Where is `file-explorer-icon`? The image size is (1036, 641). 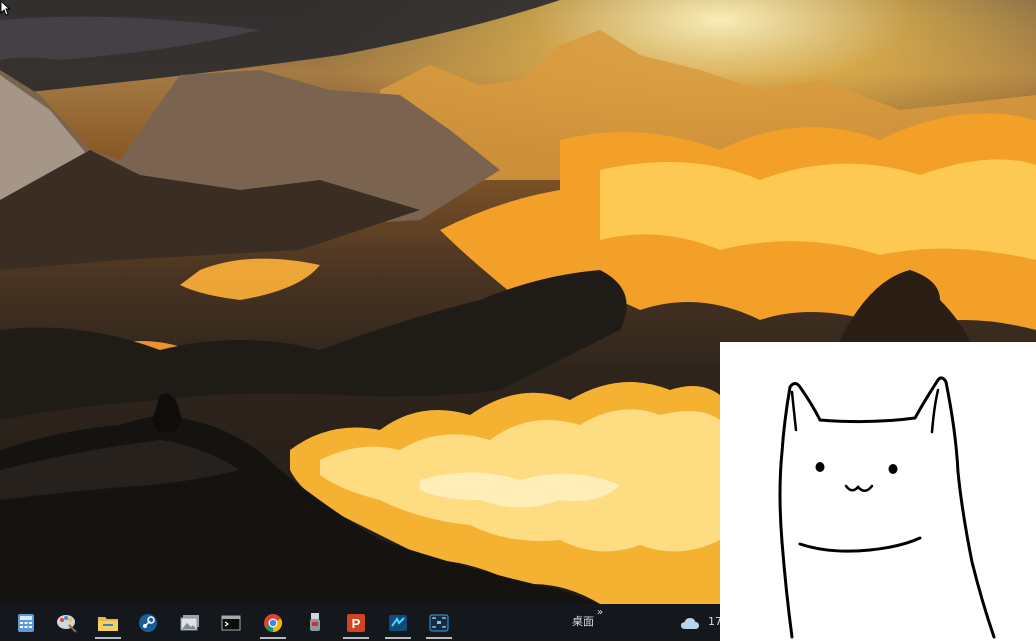 file-explorer-icon is located at coordinates (108, 623).